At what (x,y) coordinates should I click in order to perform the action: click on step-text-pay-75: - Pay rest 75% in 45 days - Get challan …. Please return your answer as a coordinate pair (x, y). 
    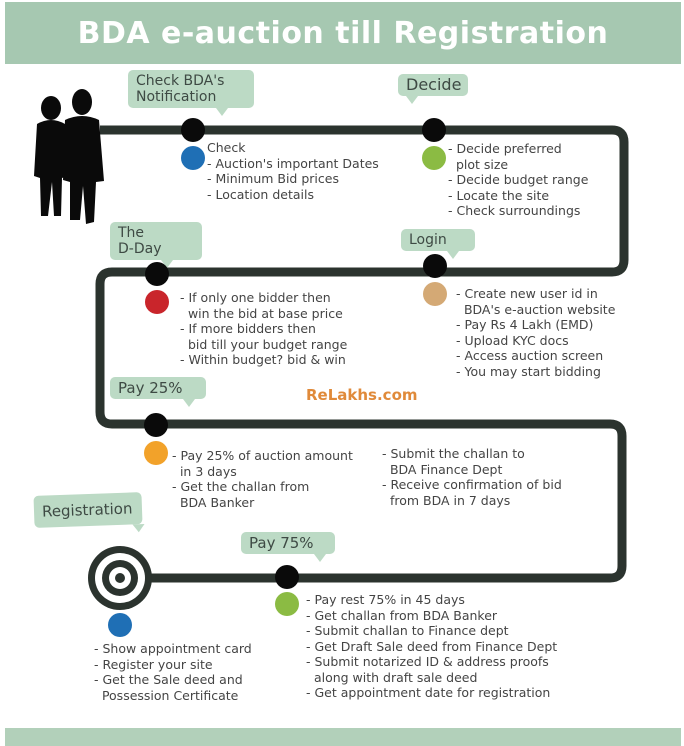
    Looking at the image, I should click on (432, 646).